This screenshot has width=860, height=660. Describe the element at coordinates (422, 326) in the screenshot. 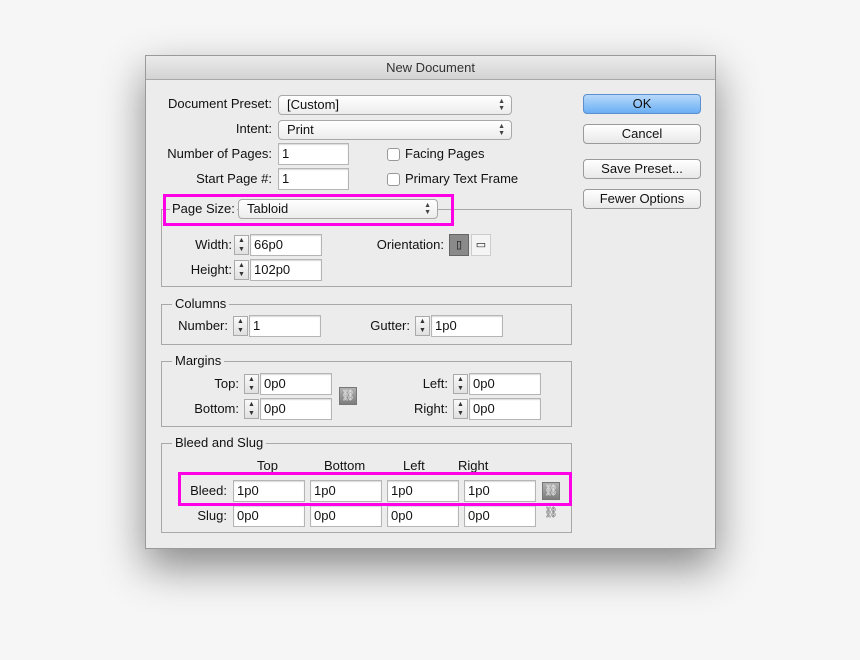

I see `gutter-stepper: ▲ ▼` at that location.